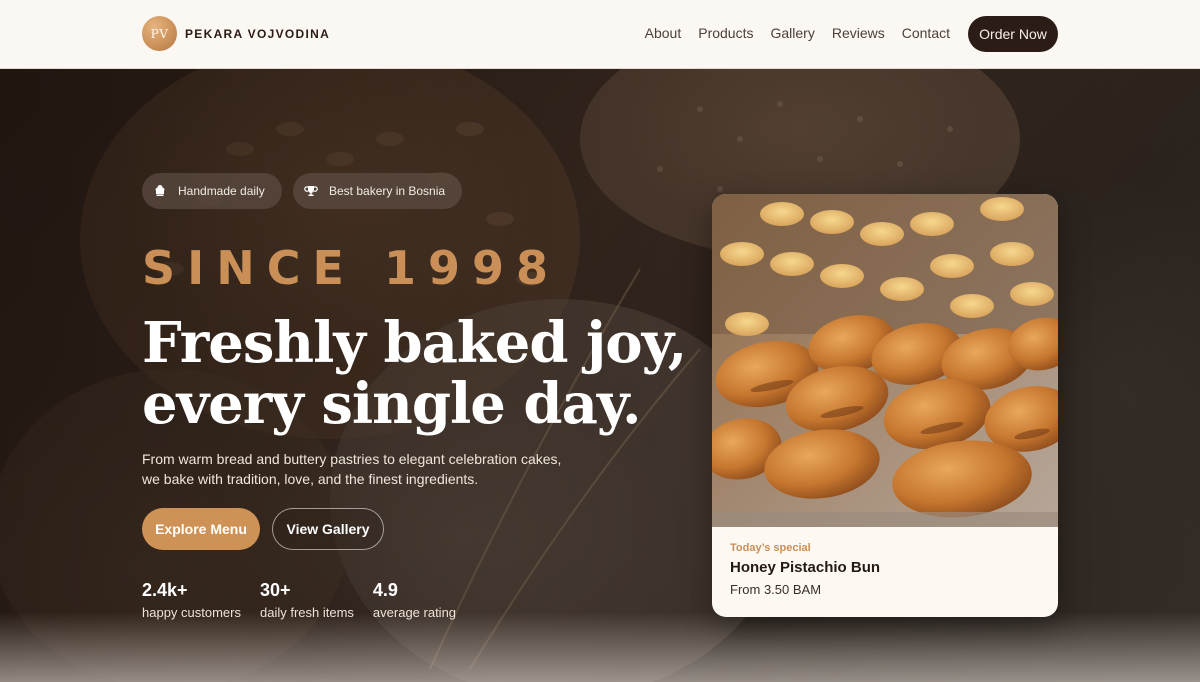 The height and width of the screenshot is (682, 1200). Describe the element at coordinates (160, 191) in the screenshot. I see `chef-hat-icon` at that location.